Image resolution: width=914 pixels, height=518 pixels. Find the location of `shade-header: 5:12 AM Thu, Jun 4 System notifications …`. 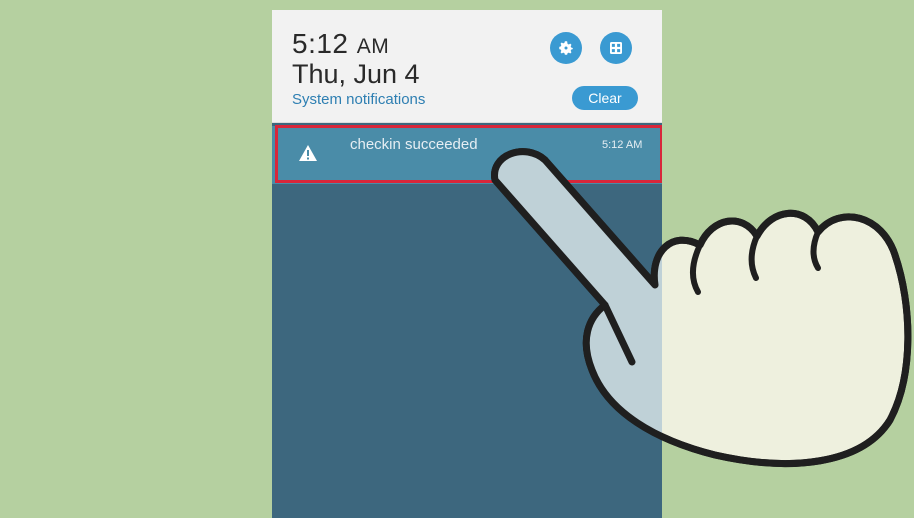

shade-header: 5:12 AM Thu, Jun 4 System notifications … is located at coordinates (467, 66).